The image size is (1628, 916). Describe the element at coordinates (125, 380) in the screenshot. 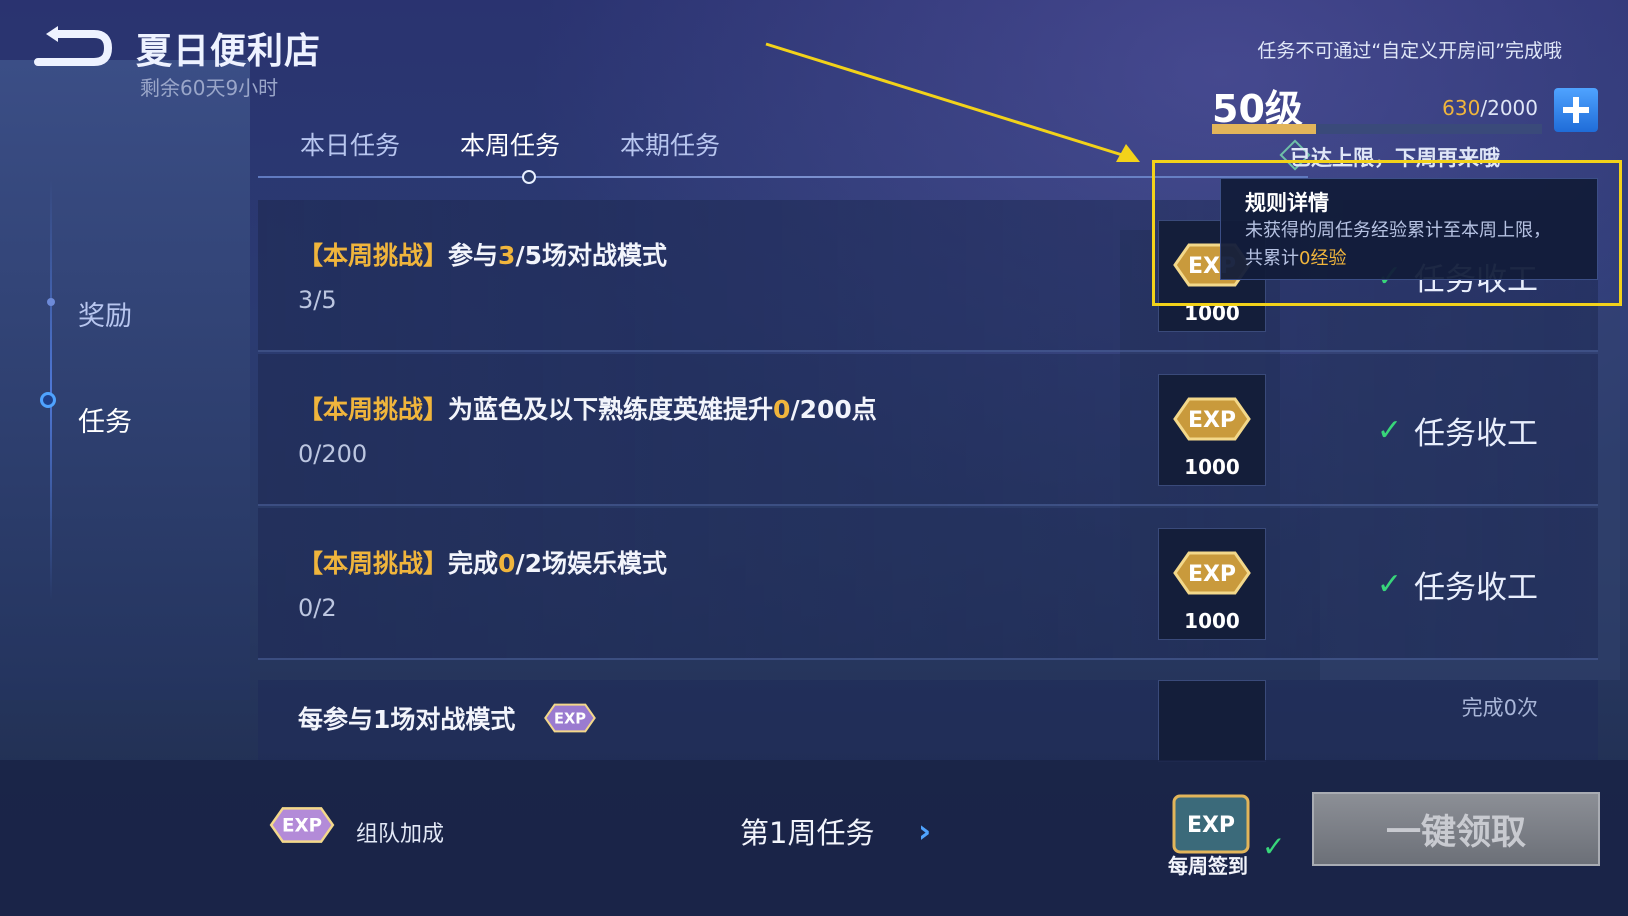

I see `storefront-building` at that location.